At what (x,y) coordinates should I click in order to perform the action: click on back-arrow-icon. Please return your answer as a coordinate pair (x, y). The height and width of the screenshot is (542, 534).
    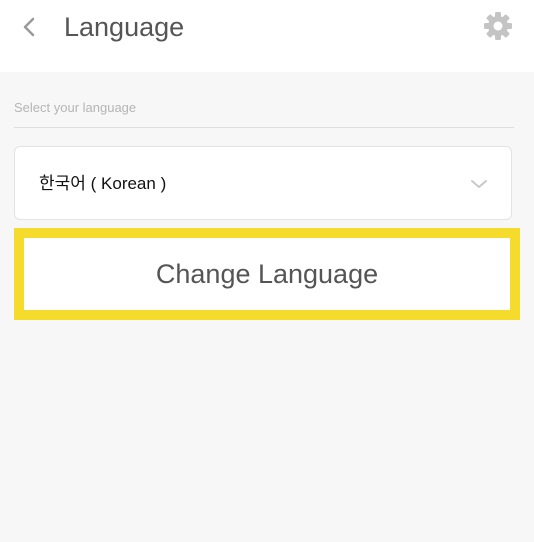
    Looking at the image, I should click on (29, 27).